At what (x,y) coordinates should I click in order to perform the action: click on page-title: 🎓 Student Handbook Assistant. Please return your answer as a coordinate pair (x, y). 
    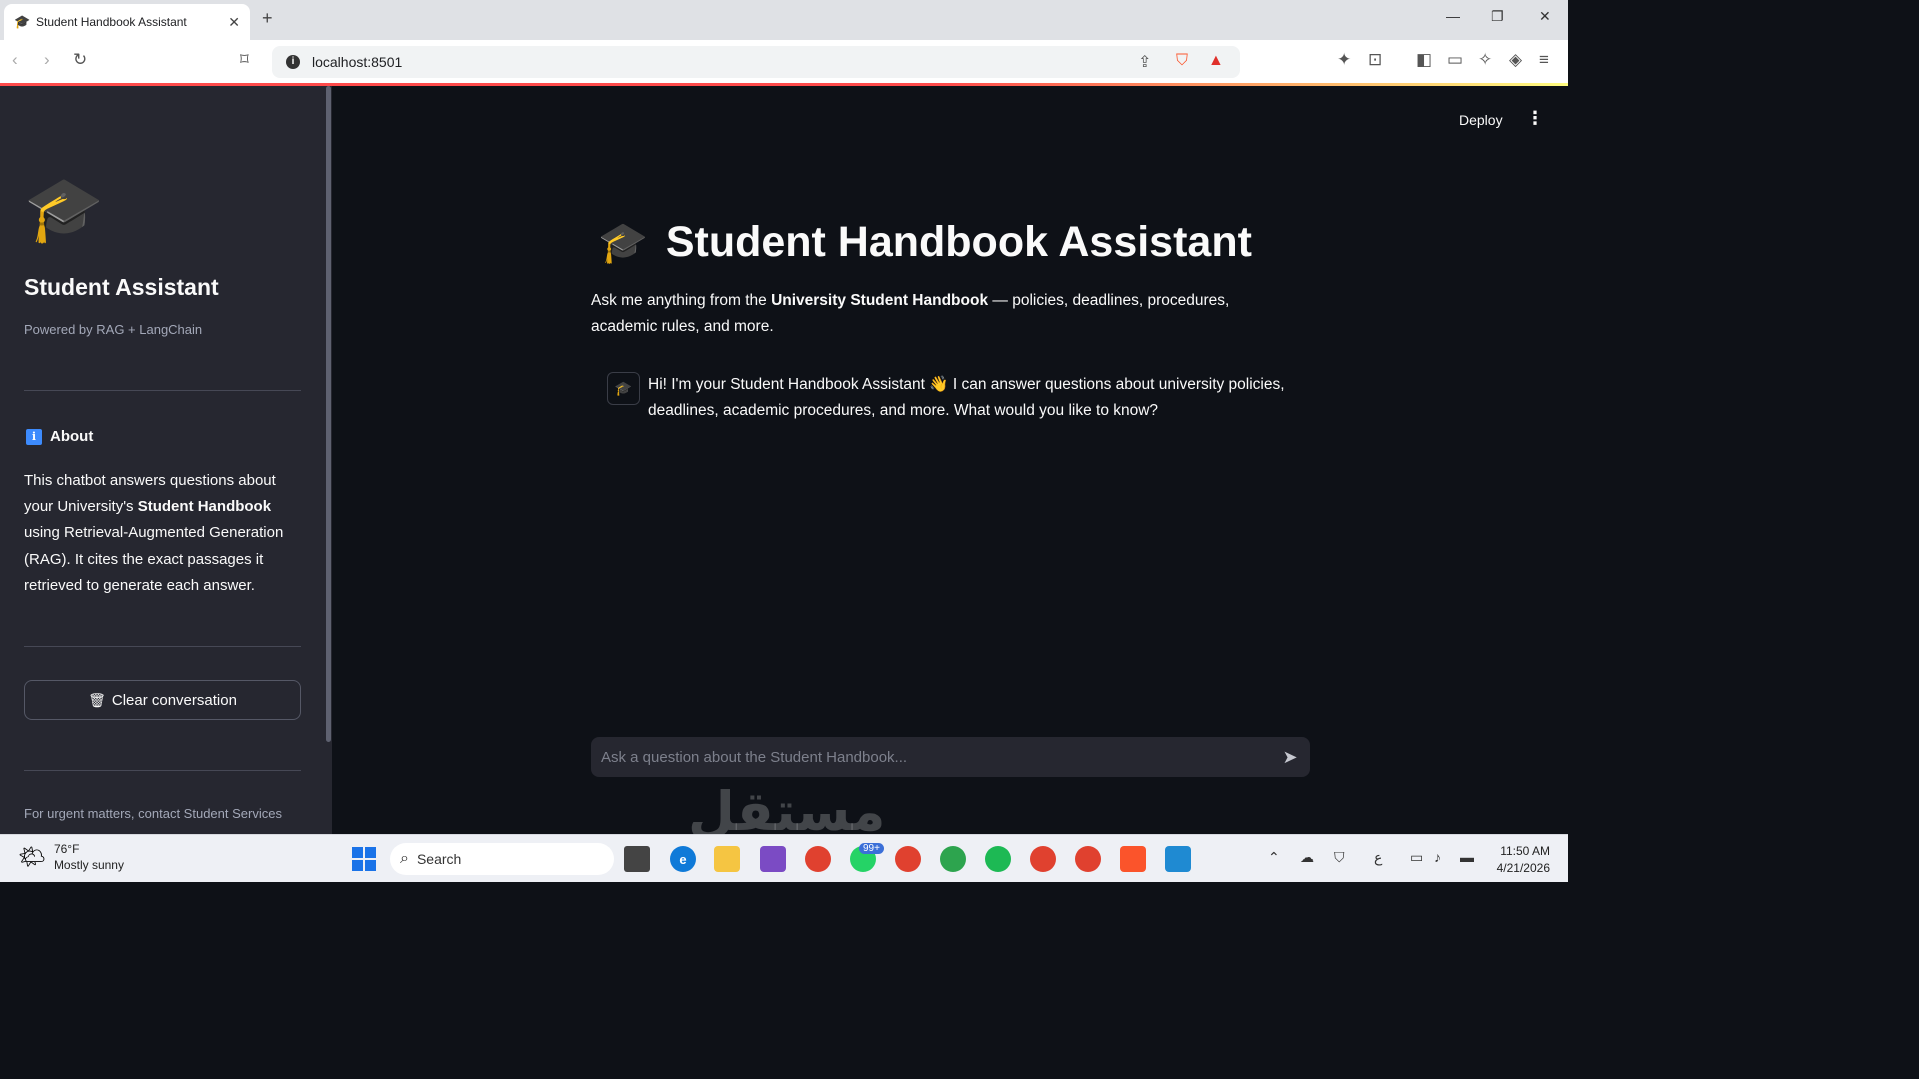
    Looking at the image, I should click on (925, 242).